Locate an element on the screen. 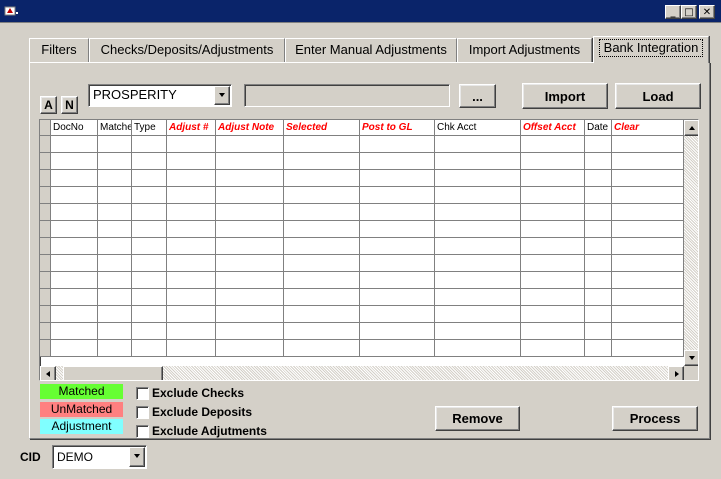 The image size is (721, 479). exclude-deposits-checkbox: Exclude Deposits is located at coordinates (201, 412).